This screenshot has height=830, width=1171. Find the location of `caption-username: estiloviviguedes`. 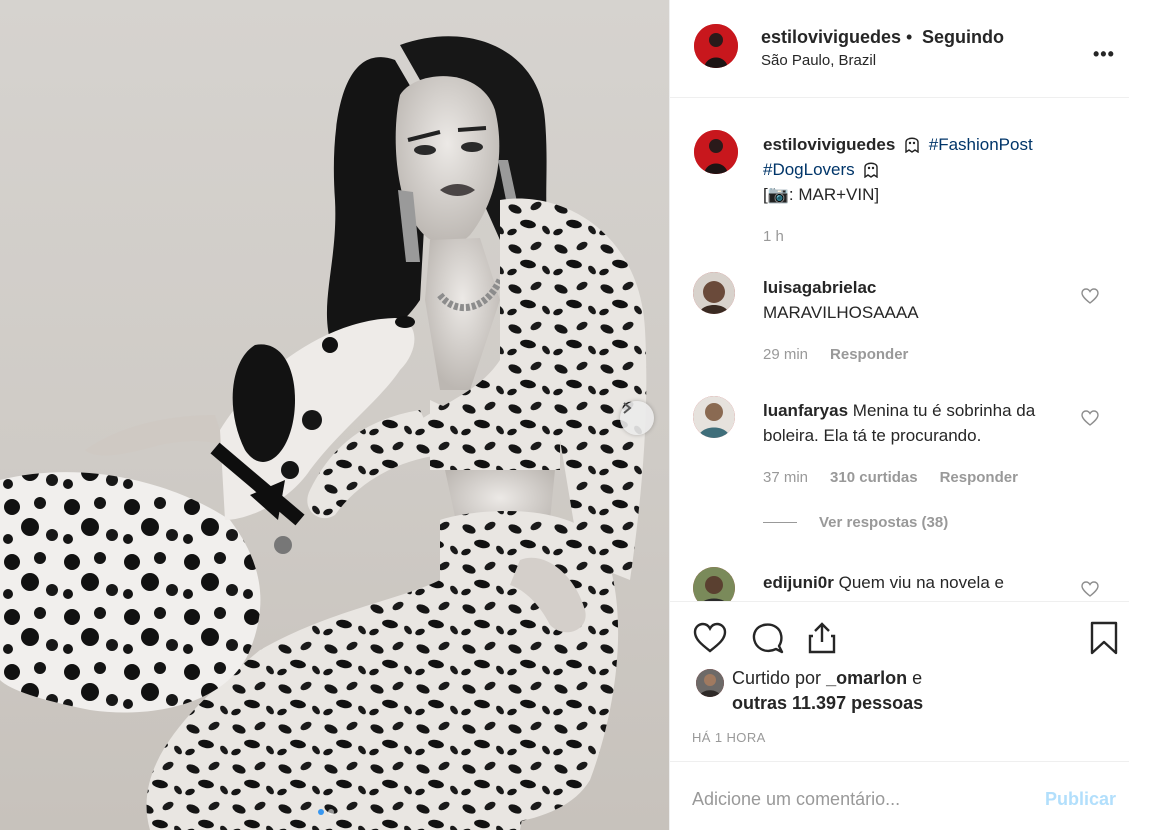

caption-username: estiloviviguedes is located at coordinates (829, 144).